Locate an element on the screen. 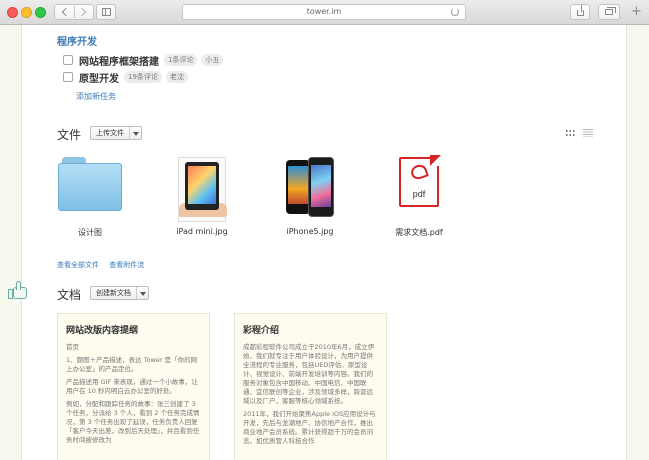 This screenshot has width=649, height=460. todo-title: 原型开发 is located at coordinates (99, 77).